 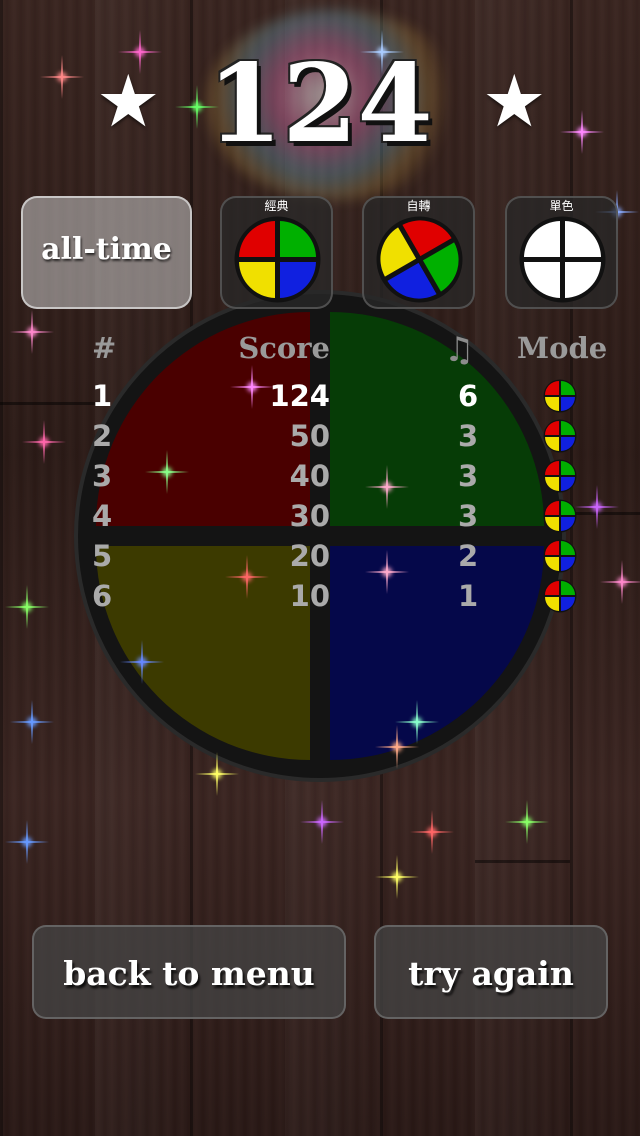 I want to click on try-again-label: try again, so click(x=491, y=973).